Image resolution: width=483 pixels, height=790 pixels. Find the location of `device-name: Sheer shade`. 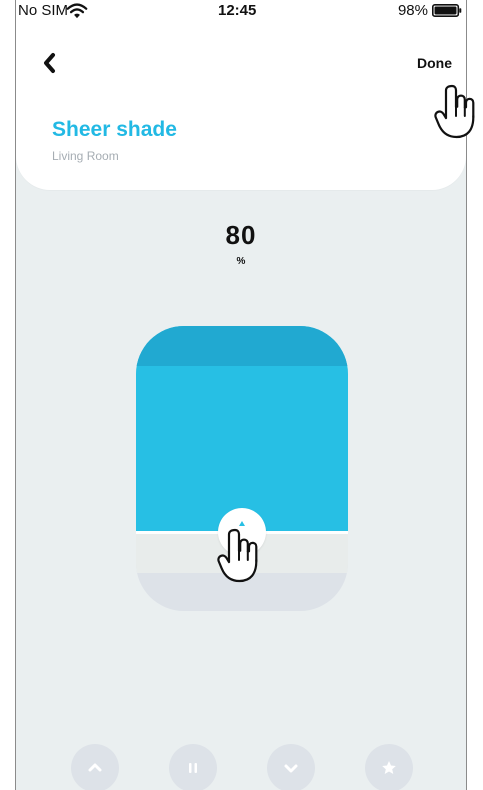

device-name: Sheer shade is located at coordinates (114, 129).